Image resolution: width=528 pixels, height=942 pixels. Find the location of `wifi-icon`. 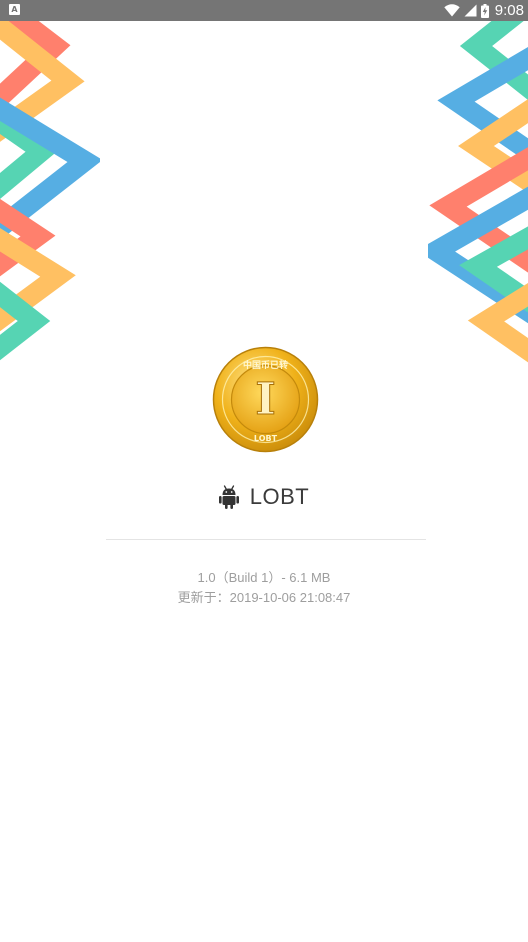

wifi-icon is located at coordinates (452, 10).